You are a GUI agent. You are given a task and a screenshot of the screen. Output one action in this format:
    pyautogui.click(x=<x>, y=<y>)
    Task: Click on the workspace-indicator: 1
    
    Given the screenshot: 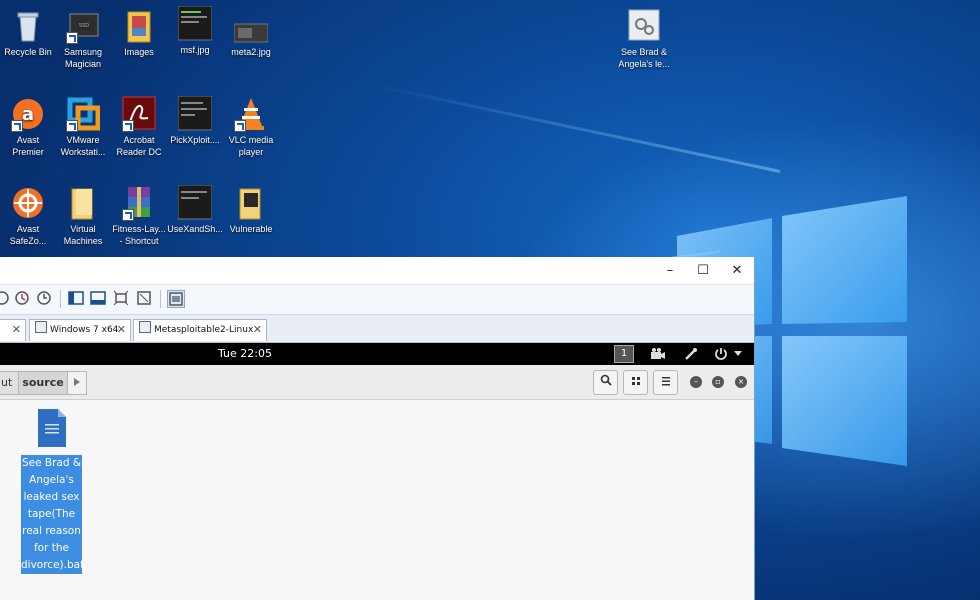 What is the action you would take?
    pyautogui.click(x=624, y=354)
    